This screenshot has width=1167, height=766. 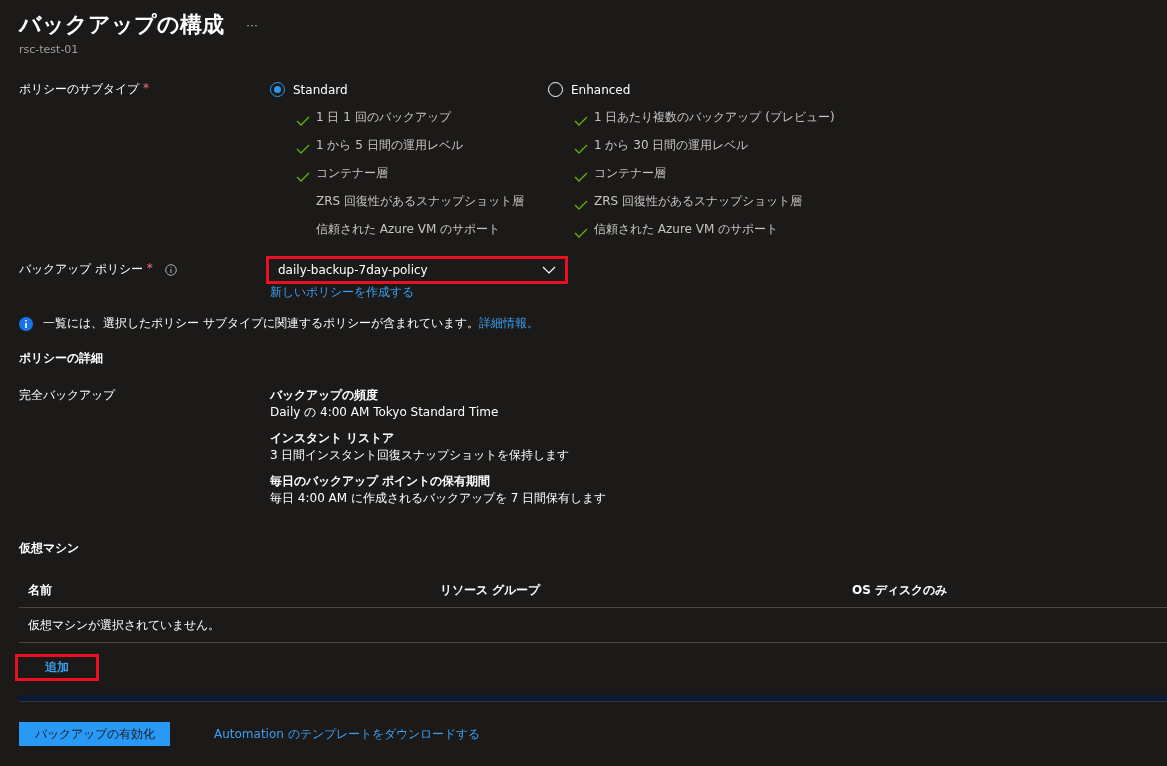 What do you see at coordinates (490, 590) in the screenshot?
I see `column-header: リソース グループ` at bounding box center [490, 590].